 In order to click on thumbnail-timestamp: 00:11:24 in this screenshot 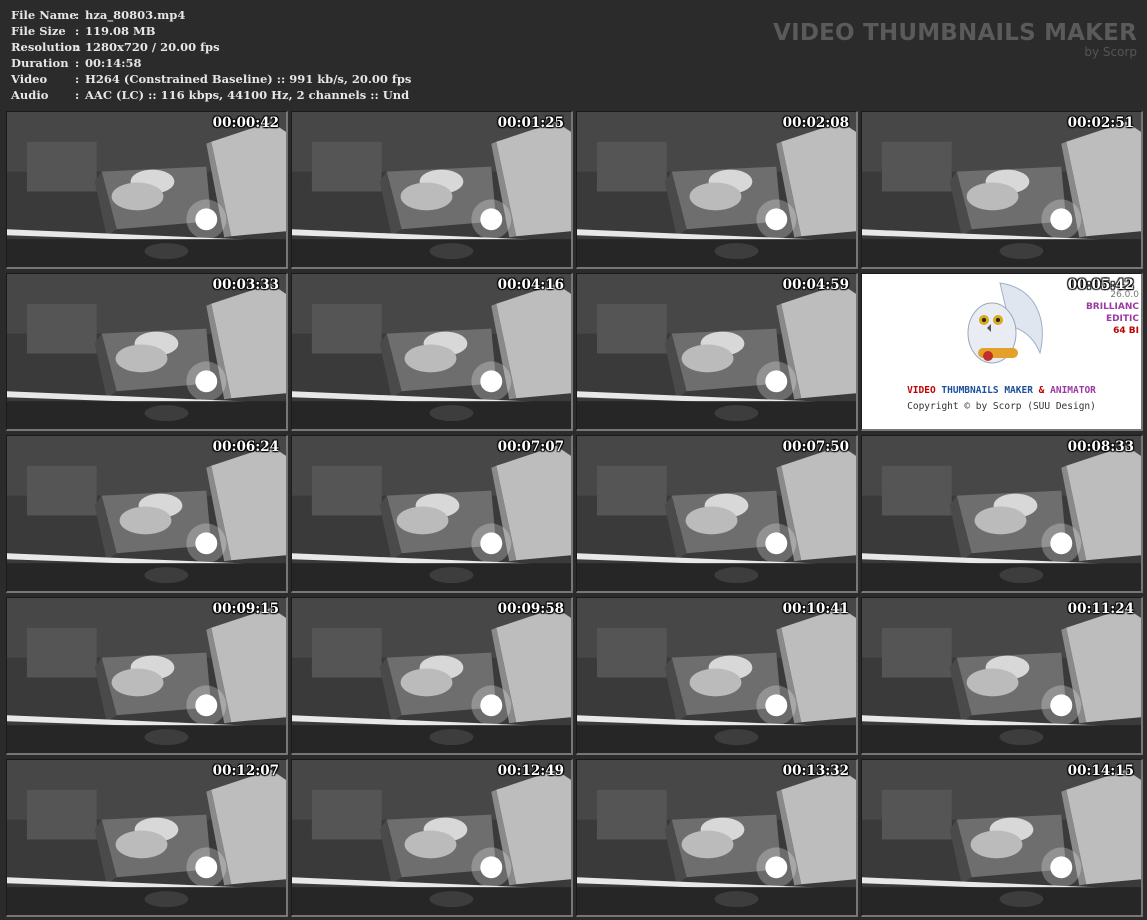, I will do `click(1100, 609)`.